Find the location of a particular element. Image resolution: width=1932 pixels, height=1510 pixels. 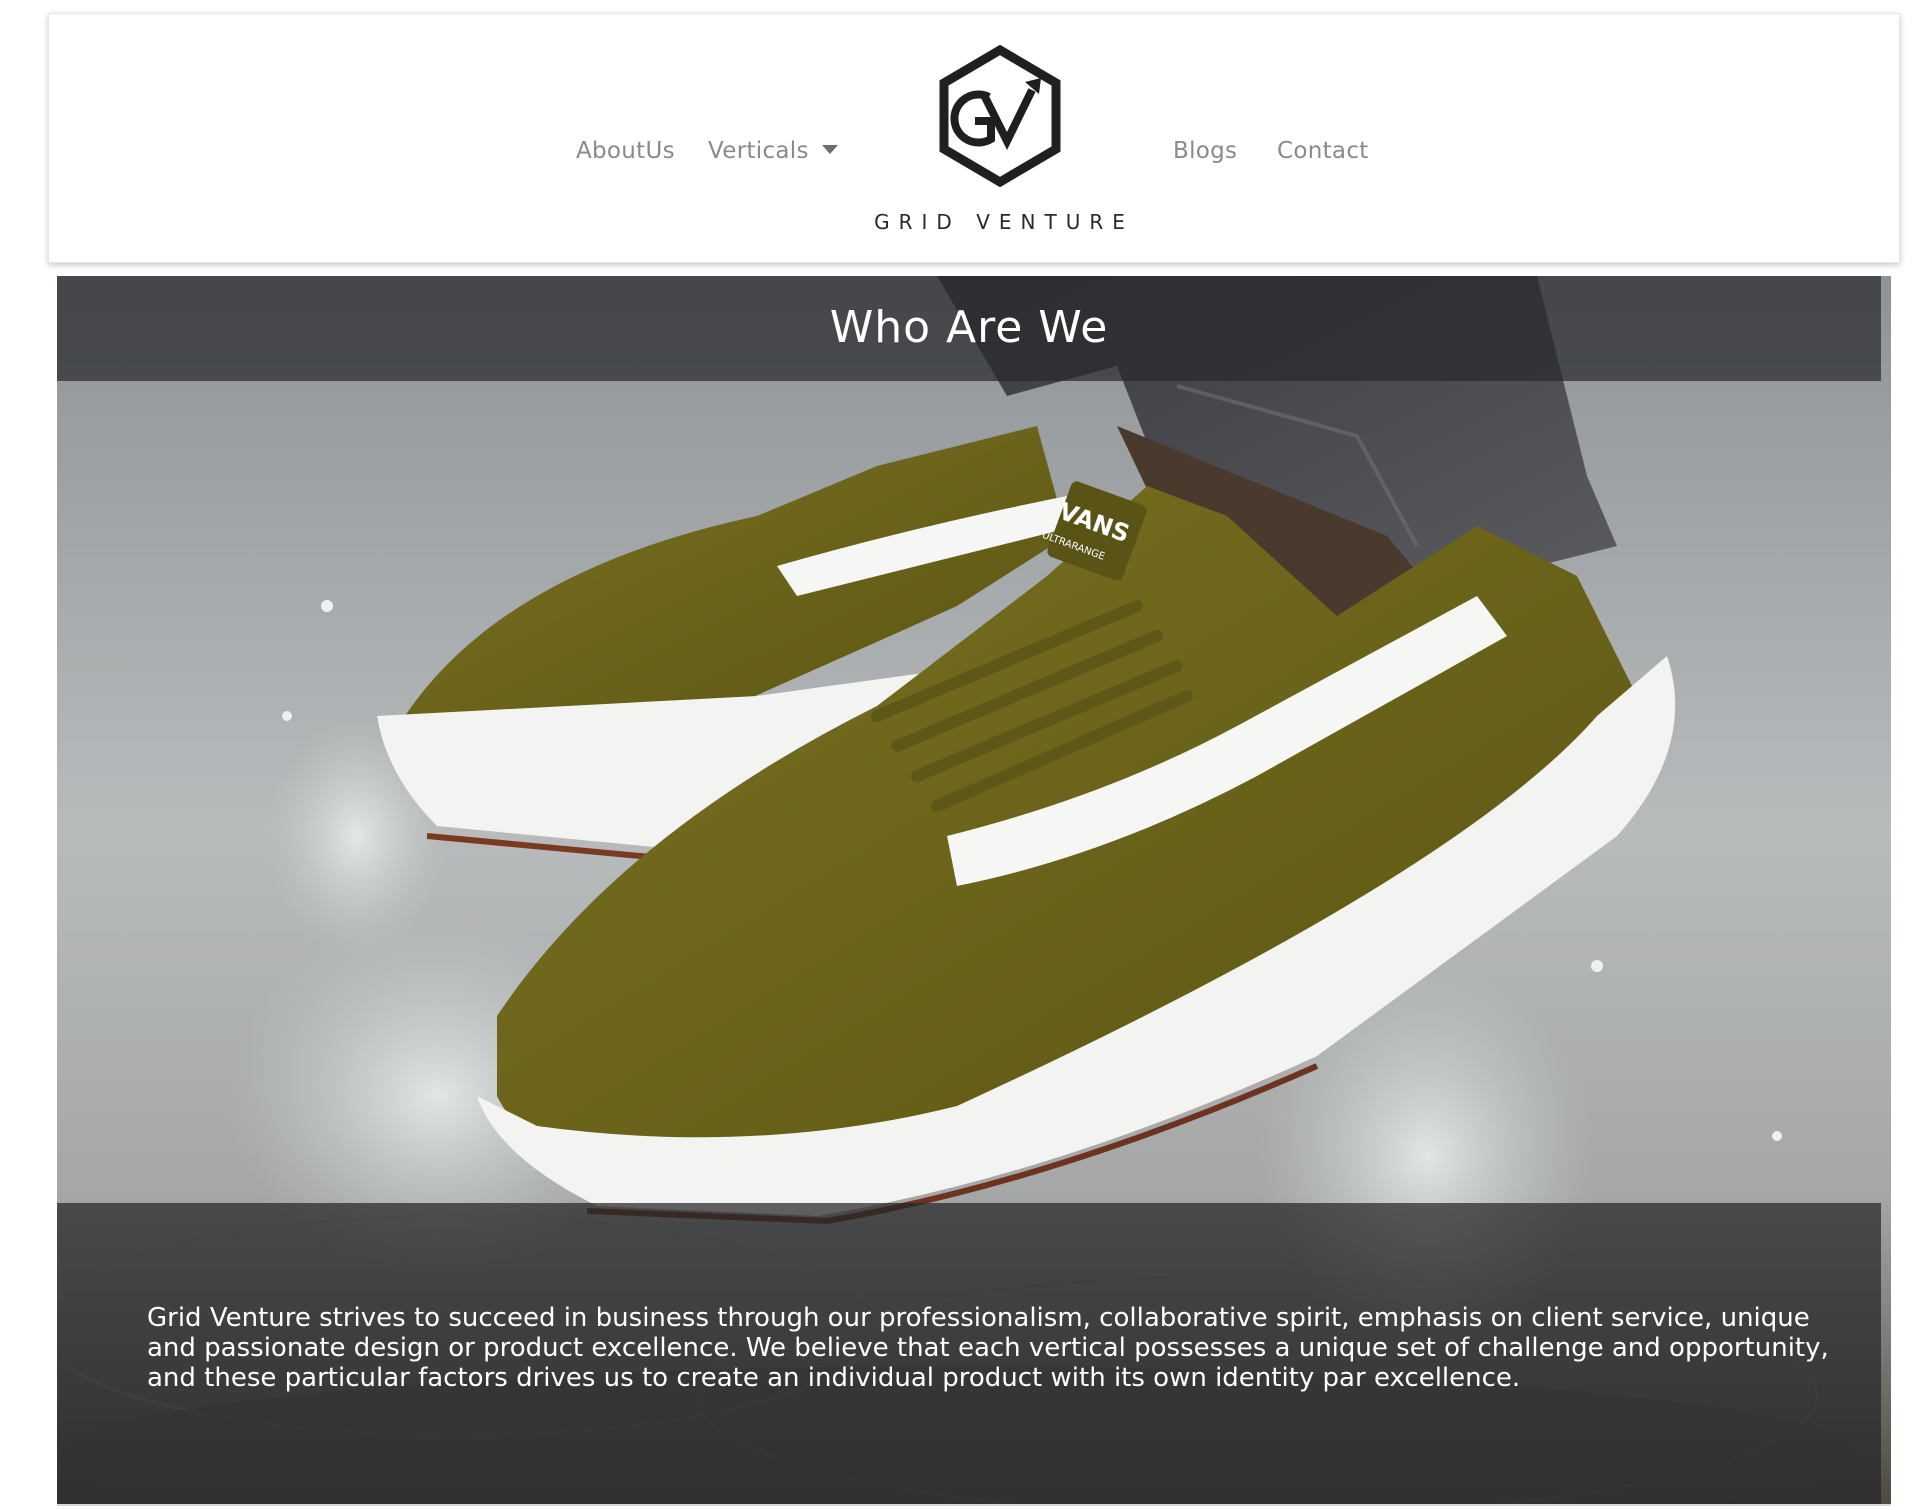

caret-down-icon is located at coordinates (829, 149).